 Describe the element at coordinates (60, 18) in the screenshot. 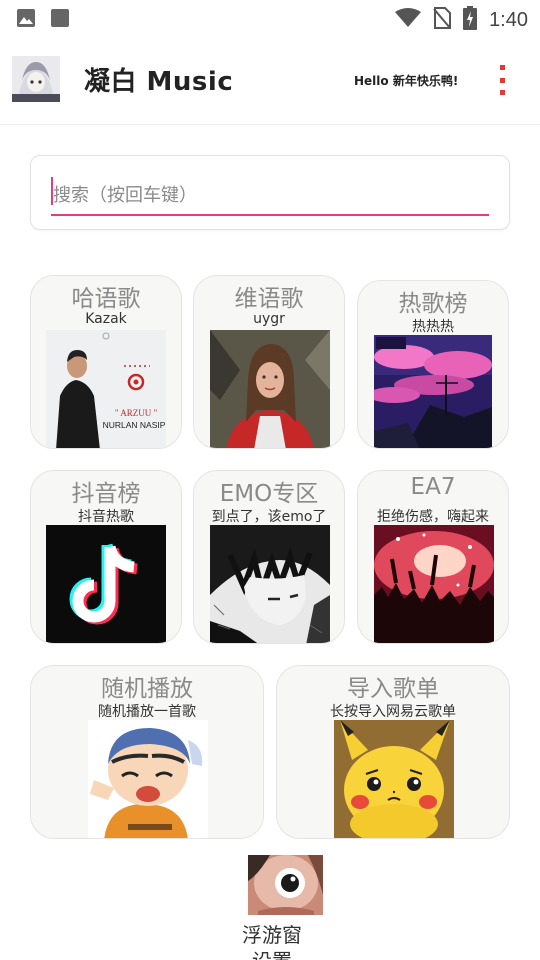

I see `square-icon` at that location.